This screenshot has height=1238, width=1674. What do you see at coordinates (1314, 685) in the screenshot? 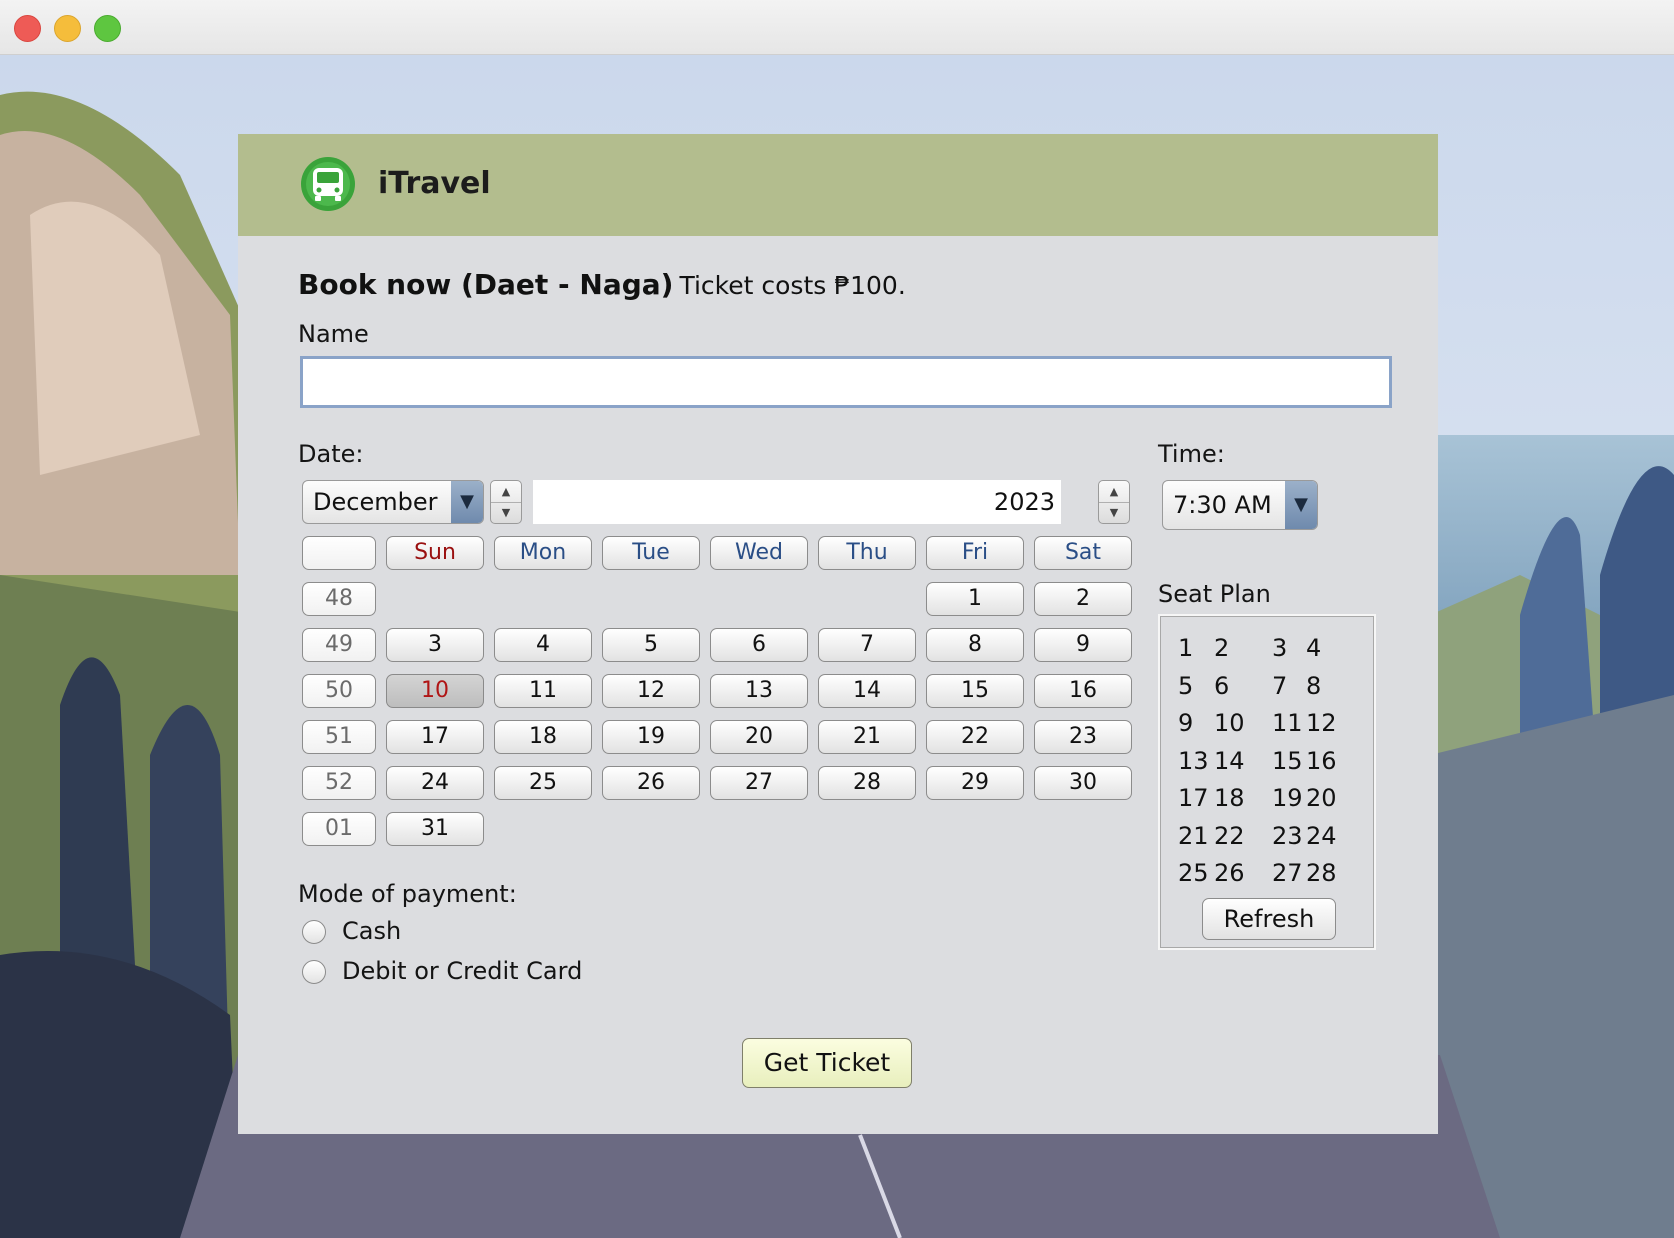
I see `seat-number: 8` at bounding box center [1314, 685].